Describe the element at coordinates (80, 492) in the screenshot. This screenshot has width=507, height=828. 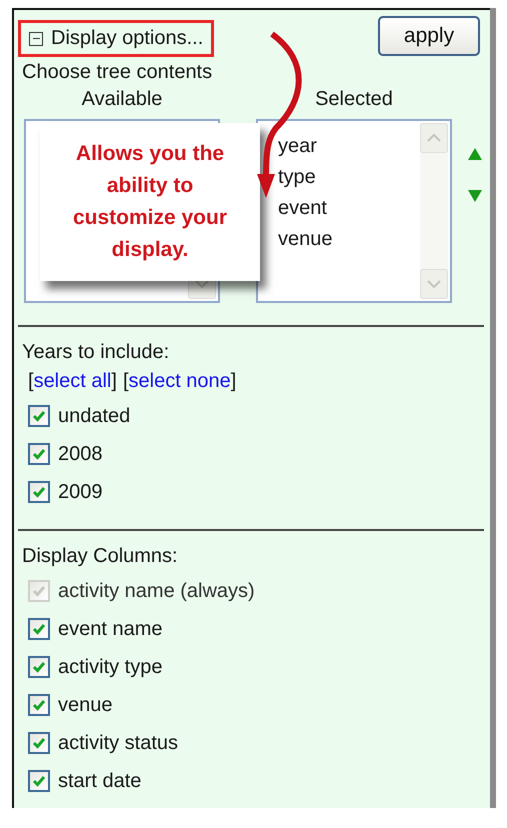
I see `checkbox-label: 2009` at that location.